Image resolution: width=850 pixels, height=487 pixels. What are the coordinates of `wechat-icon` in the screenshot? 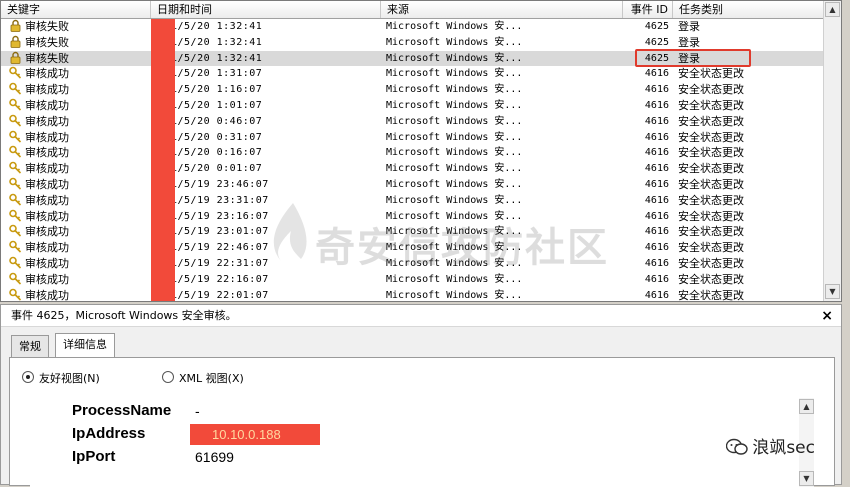 It's located at (737, 446).